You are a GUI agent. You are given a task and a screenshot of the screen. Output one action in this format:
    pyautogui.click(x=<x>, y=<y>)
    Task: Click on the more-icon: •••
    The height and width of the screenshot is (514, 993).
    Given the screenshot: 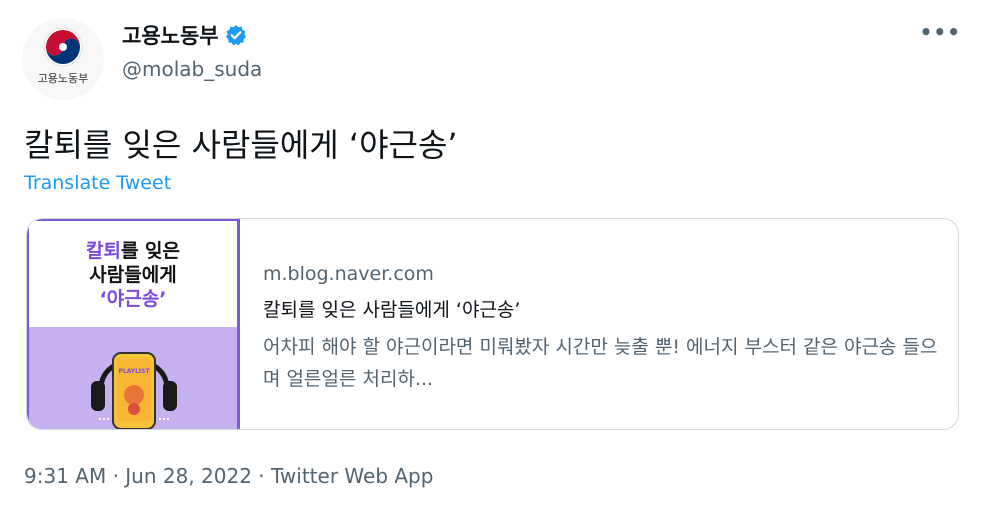 What is the action you would take?
    pyautogui.click(x=940, y=32)
    